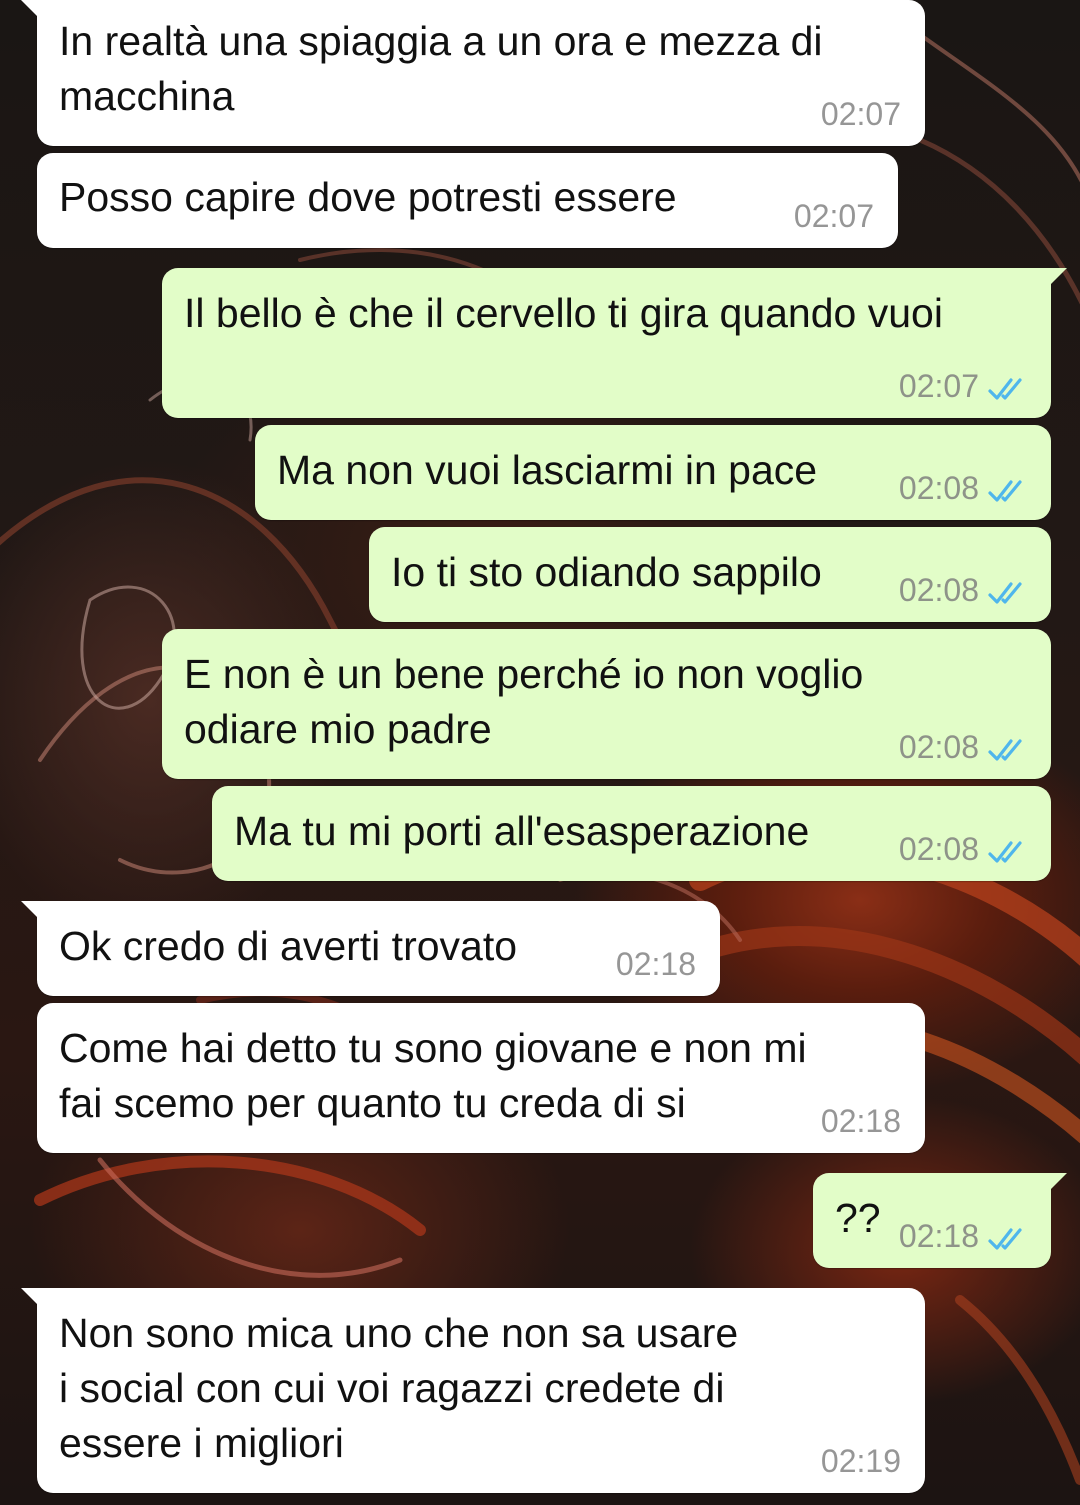 The image size is (1080, 1505). What do you see at coordinates (606, 572) in the screenshot?
I see `message-text: Io ti sto odiando sappilo` at bounding box center [606, 572].